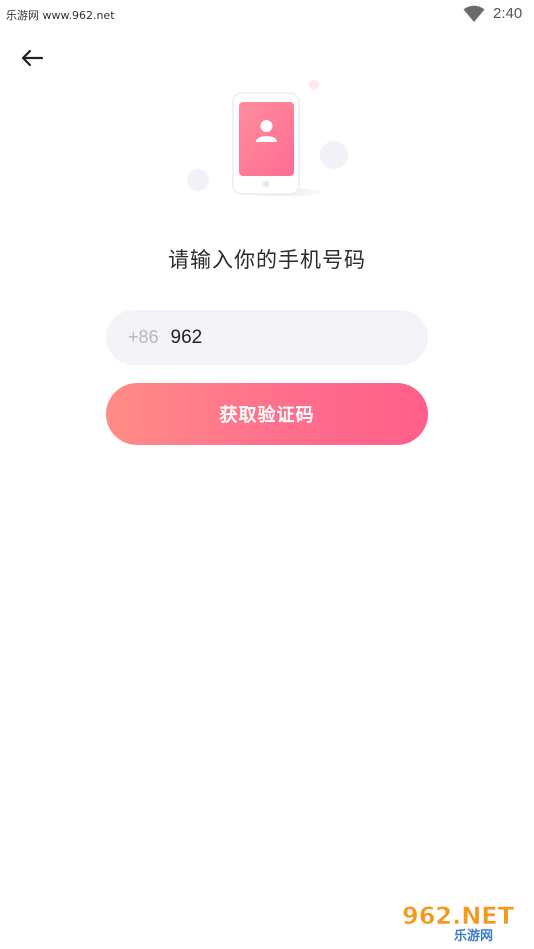  I want to click on phone-illustration, so click(267, 138).